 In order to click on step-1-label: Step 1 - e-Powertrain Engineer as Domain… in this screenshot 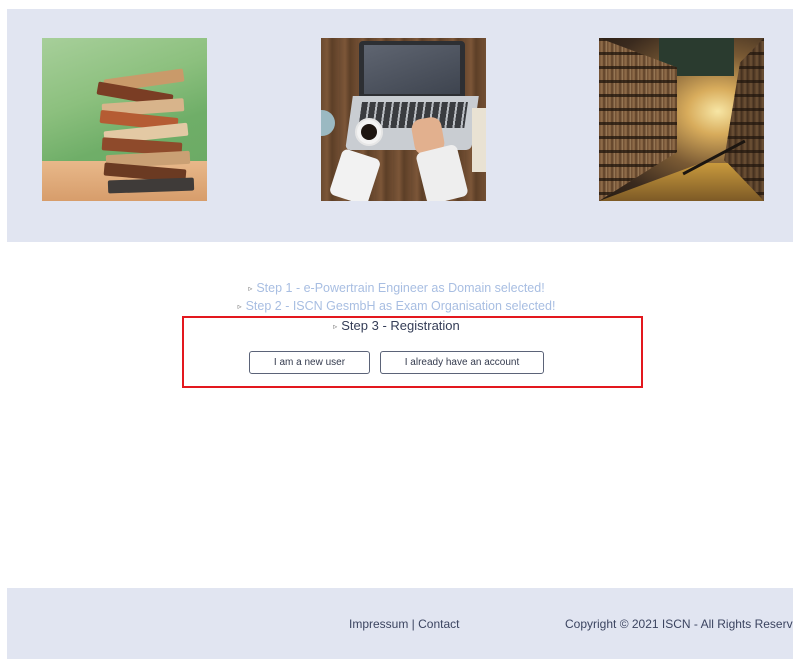, I will do `click(400, 288)`.